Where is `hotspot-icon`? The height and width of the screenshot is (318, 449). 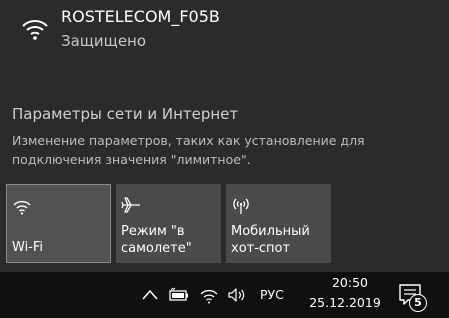 hotspot-icon is located at coordinates (241, 206).